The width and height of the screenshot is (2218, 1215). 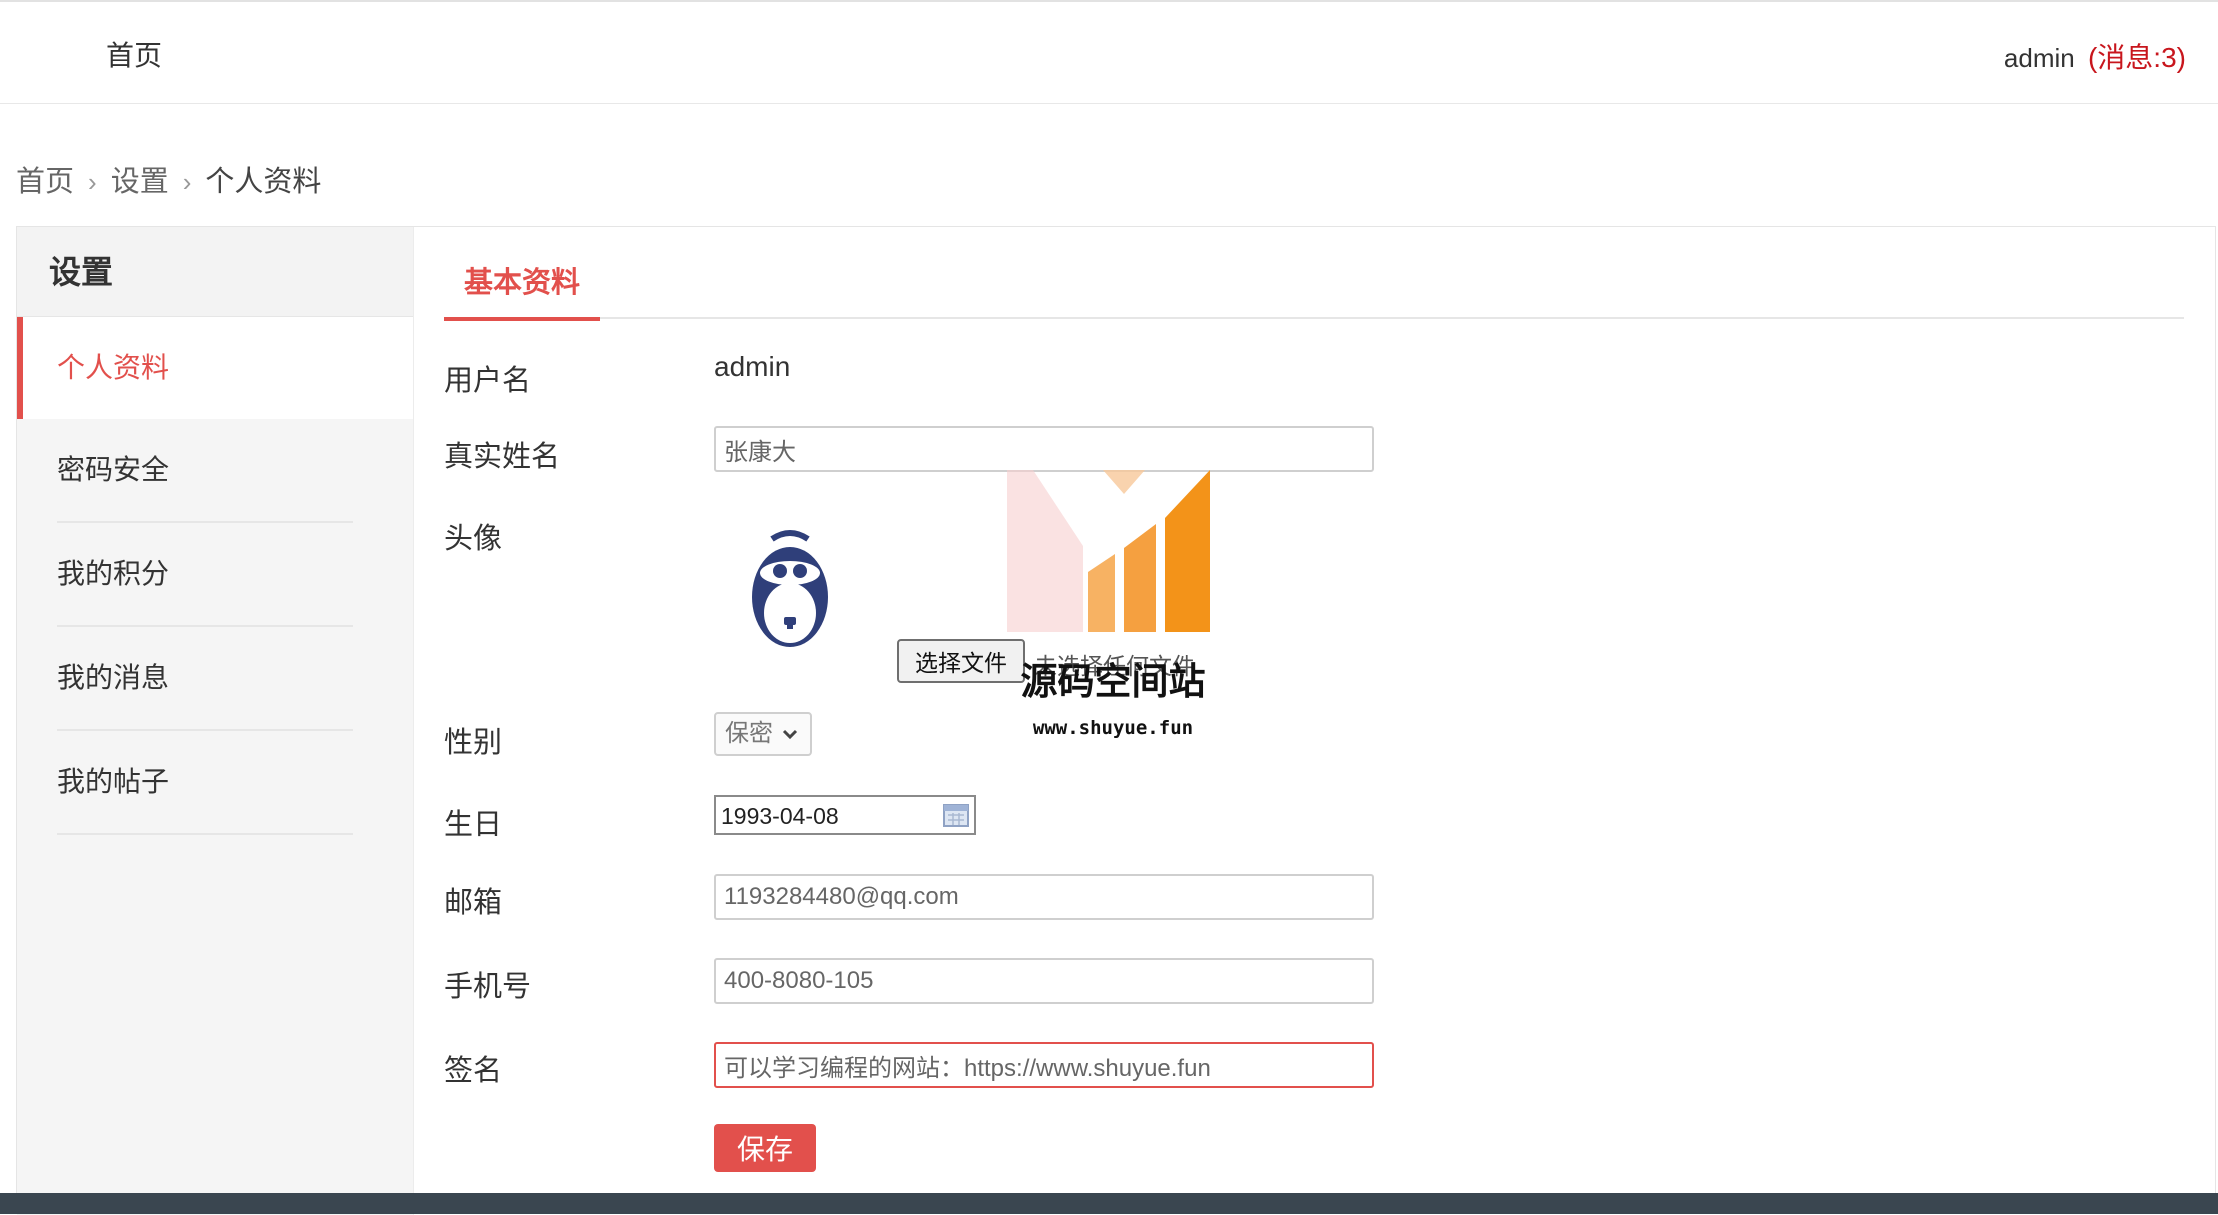 What do you see at coordinates (790, 734) in the screenshot?
I see `chevron-down-icon` at bounding box center [790, 734].